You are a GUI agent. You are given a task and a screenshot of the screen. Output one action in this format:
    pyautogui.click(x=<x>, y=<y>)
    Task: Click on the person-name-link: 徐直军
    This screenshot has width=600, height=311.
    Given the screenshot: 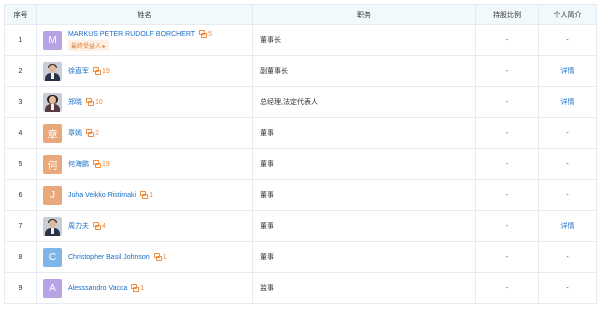 What is the action you would take?
    pyautogui.click(x=78, y=71)
    